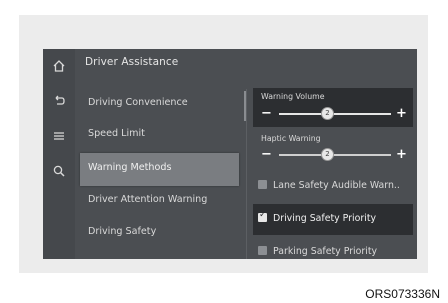 The image size is (448, 303). Describe the element at coordinates (138, 102) in the screenshot. I see `menu-item-driving-convenience: Driving Convenience` at that location.